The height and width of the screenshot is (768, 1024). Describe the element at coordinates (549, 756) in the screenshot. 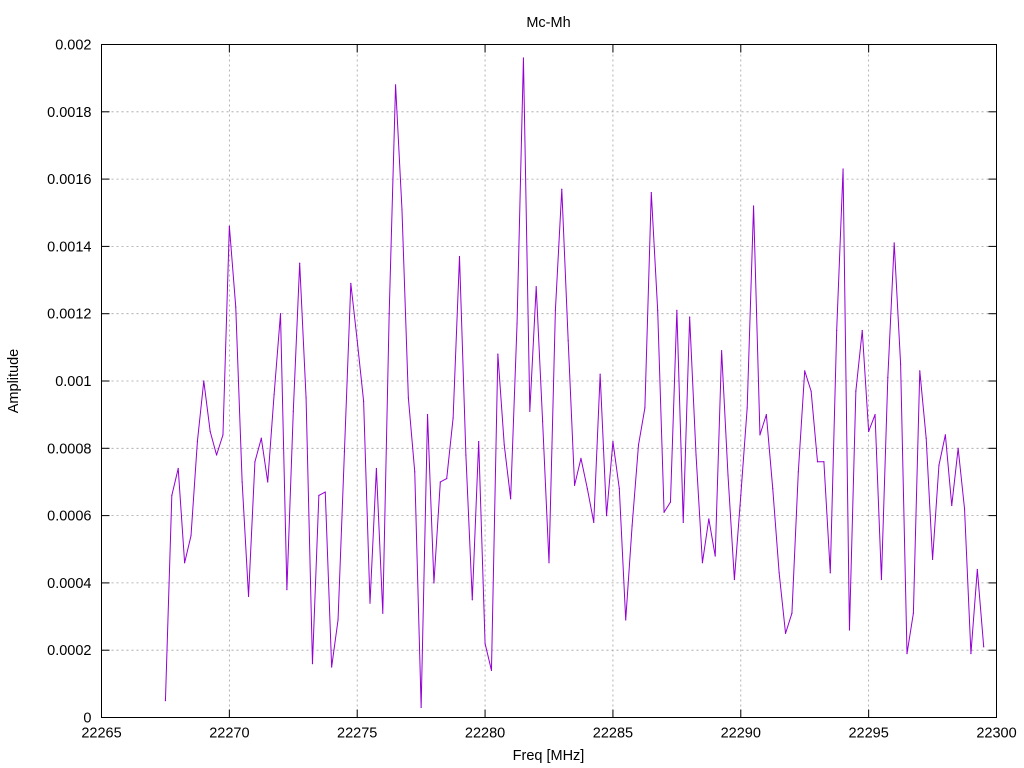

I see `x-axis-label: Freq [MHz]` at that location.